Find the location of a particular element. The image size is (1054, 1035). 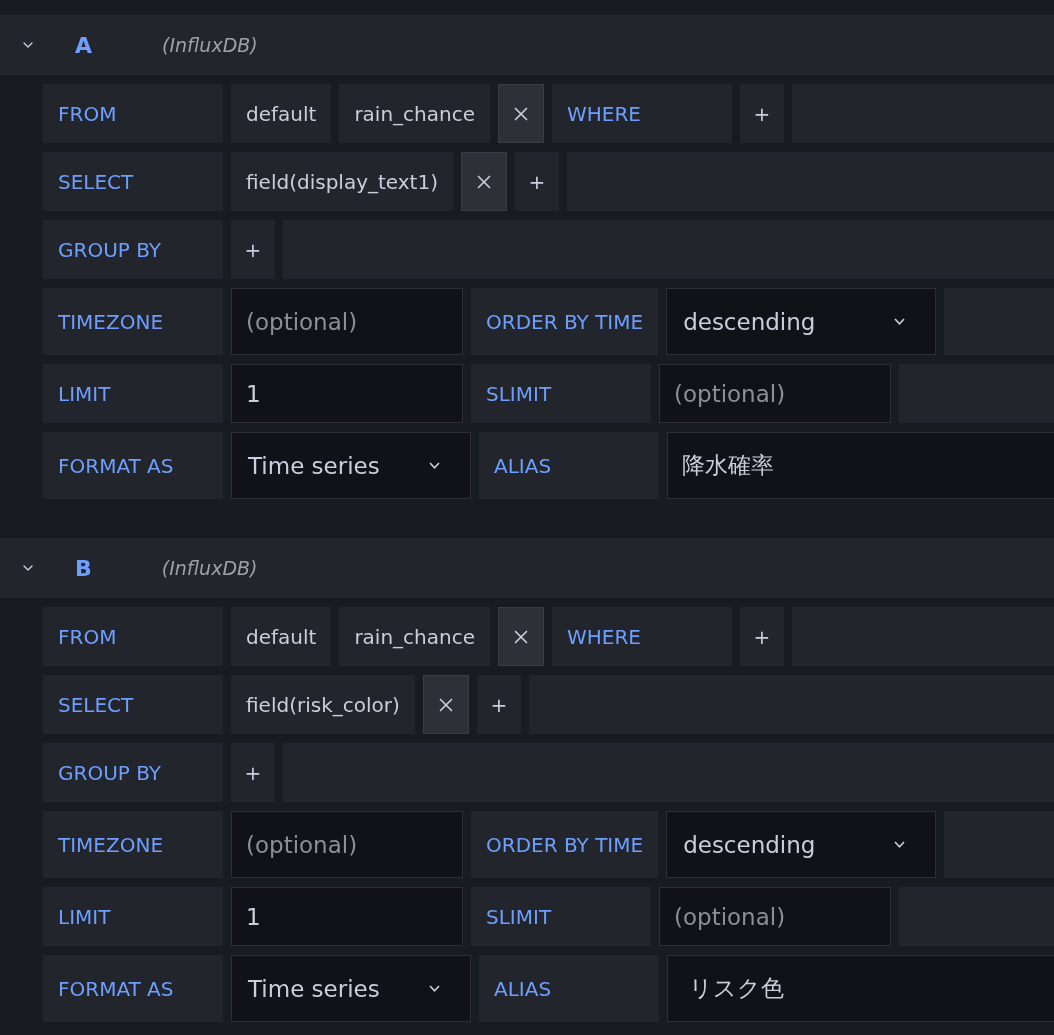

query-letter: A is located at coordinates (84, 45).